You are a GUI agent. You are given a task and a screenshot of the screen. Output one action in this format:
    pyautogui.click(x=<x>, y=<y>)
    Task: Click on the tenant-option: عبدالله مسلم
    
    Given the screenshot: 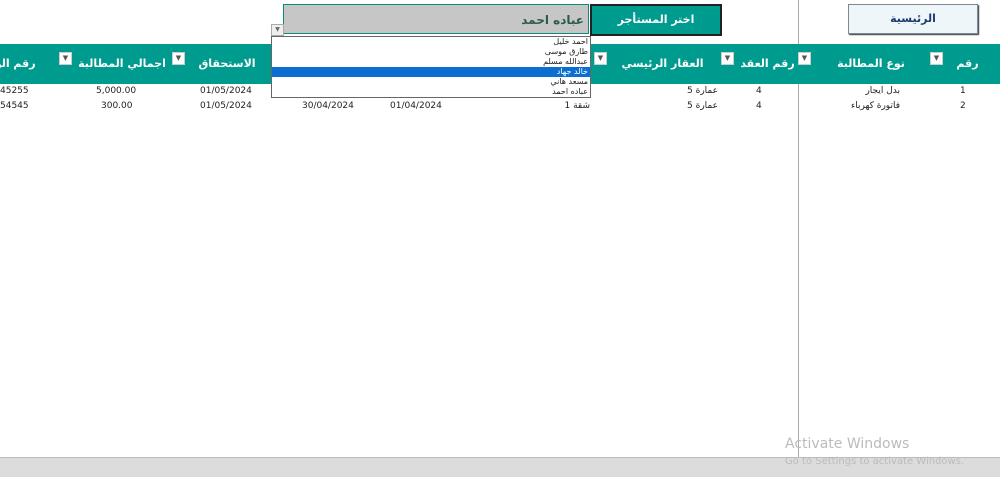 What is the action you would take?
    pyautogui.click(x=431, y=62)
    